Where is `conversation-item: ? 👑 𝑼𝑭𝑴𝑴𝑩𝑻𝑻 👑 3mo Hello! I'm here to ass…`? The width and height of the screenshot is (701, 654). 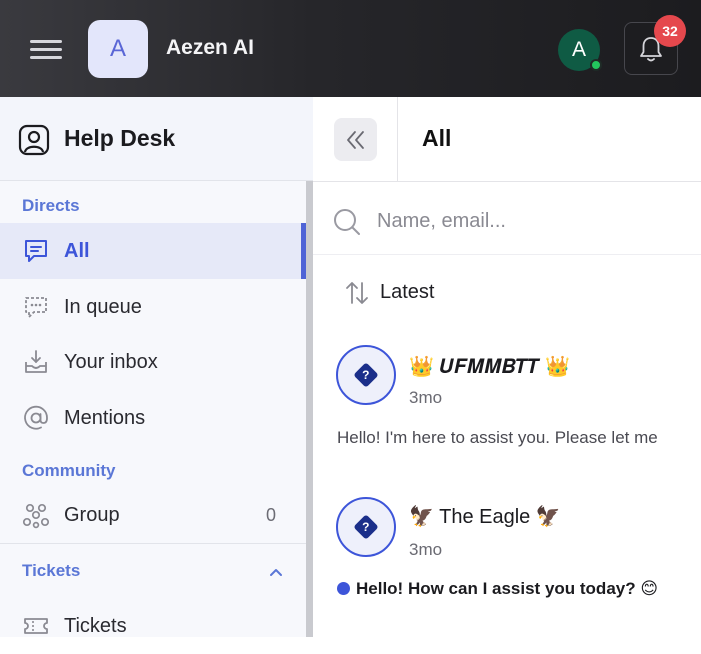
conversation-item: ? 👑 𝑼𝑭𝑴𝑴𝑩𝑻𝑻 👑 3mo Hello! I'm here to ass… is located at coordinates (507, 402).